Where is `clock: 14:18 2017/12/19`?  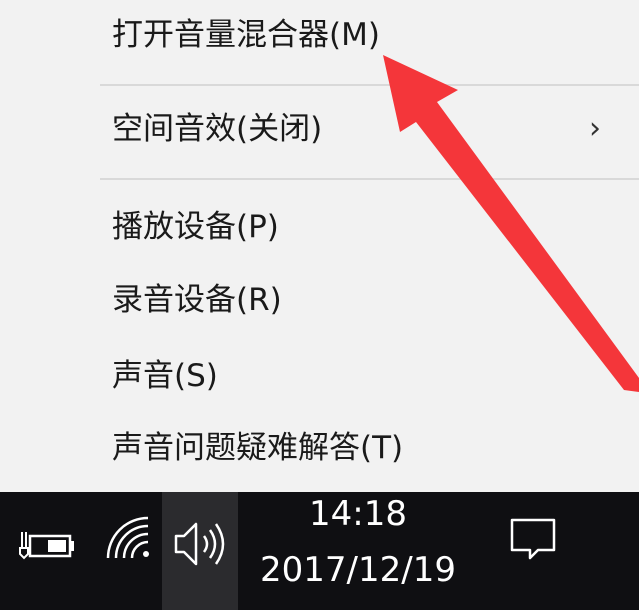 clock: 14:18 2017/12/19 is located at coordinates (358, 551).